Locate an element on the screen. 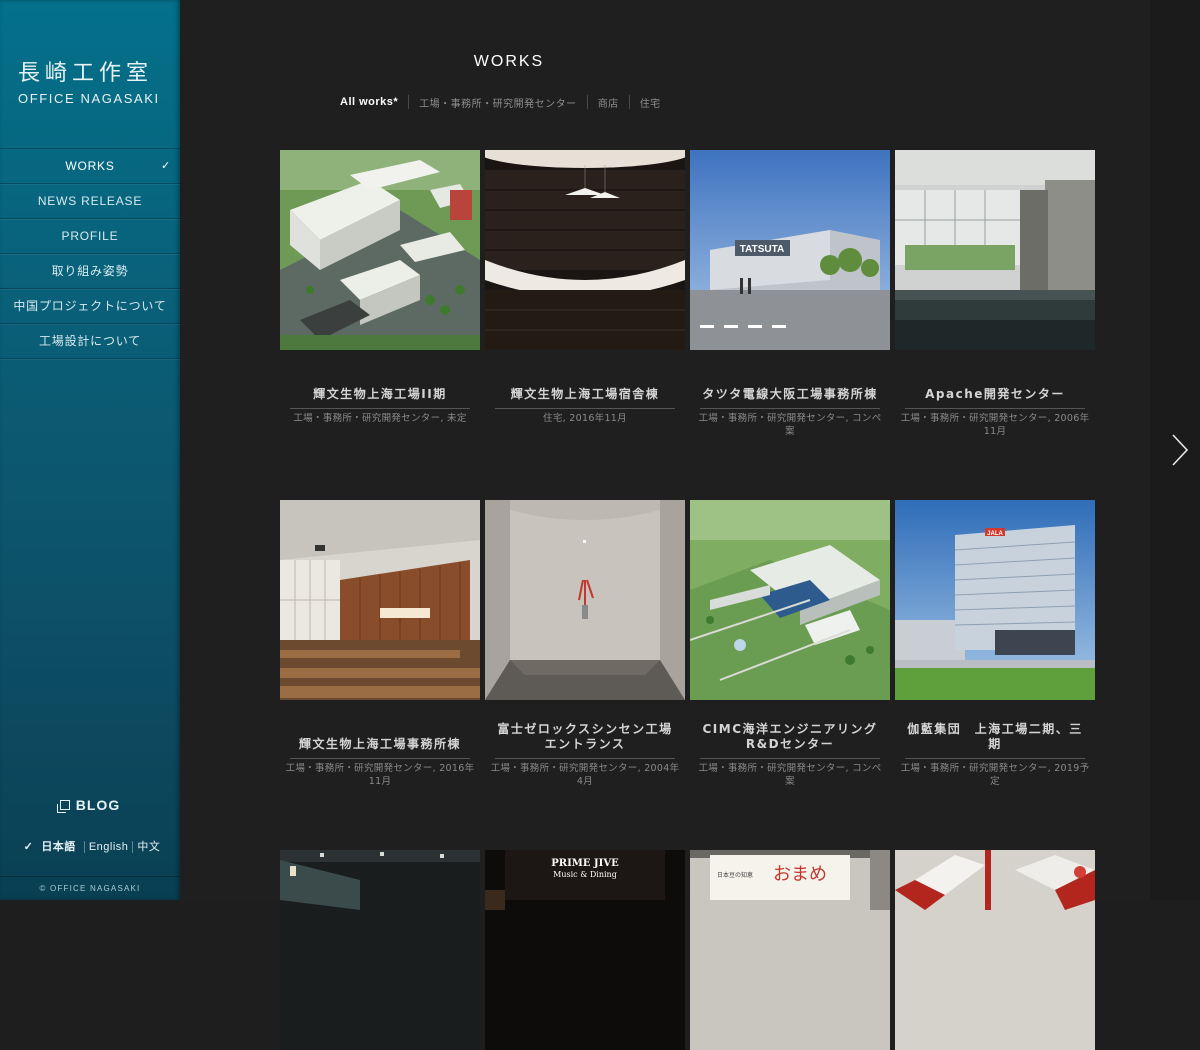  work-card: 輝文生物上海工場事務所棟 工場・事務所・研究開発センター, 2016年11月 is located at coordinates (380, 643).